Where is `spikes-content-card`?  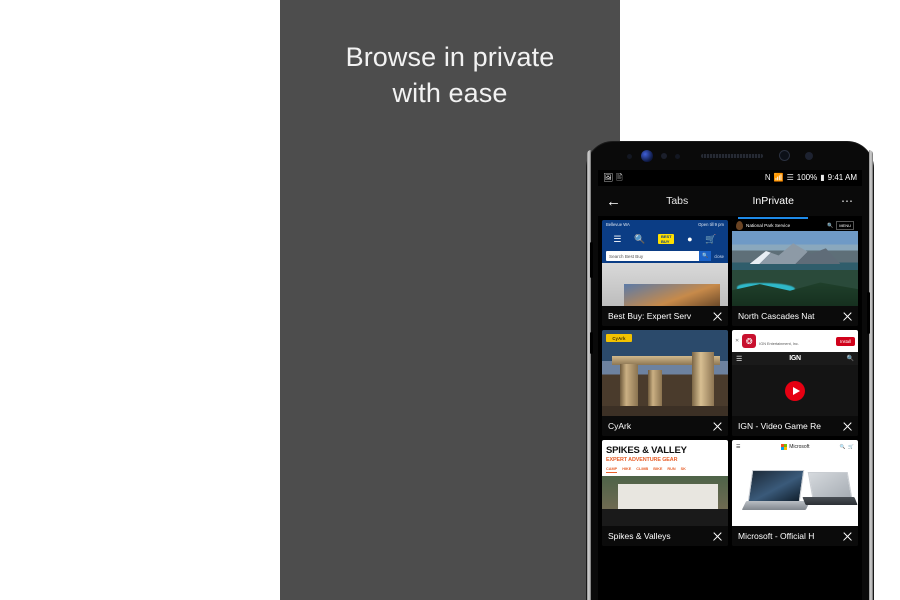 spikes-content-card is located at coordinates (668, 496).